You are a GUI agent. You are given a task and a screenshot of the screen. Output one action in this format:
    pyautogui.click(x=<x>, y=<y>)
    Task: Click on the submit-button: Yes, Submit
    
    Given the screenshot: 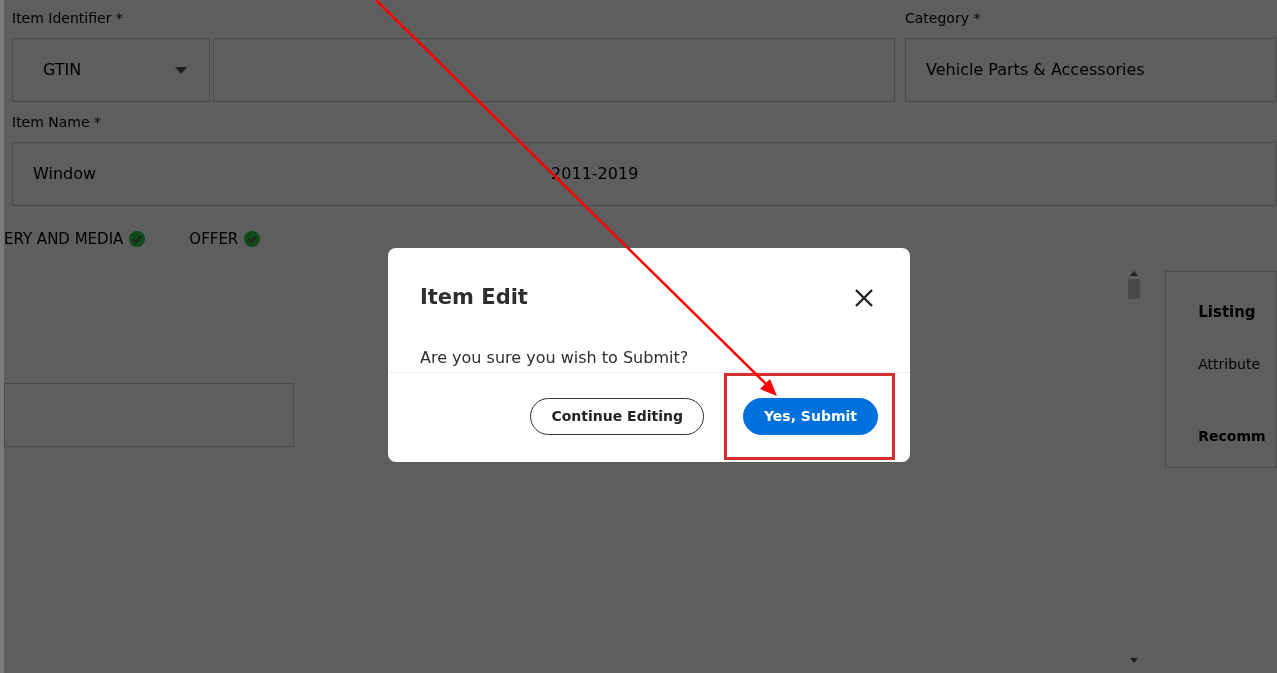 What is the action you would take?
    pyautogui.click(x=810, y=416)
    